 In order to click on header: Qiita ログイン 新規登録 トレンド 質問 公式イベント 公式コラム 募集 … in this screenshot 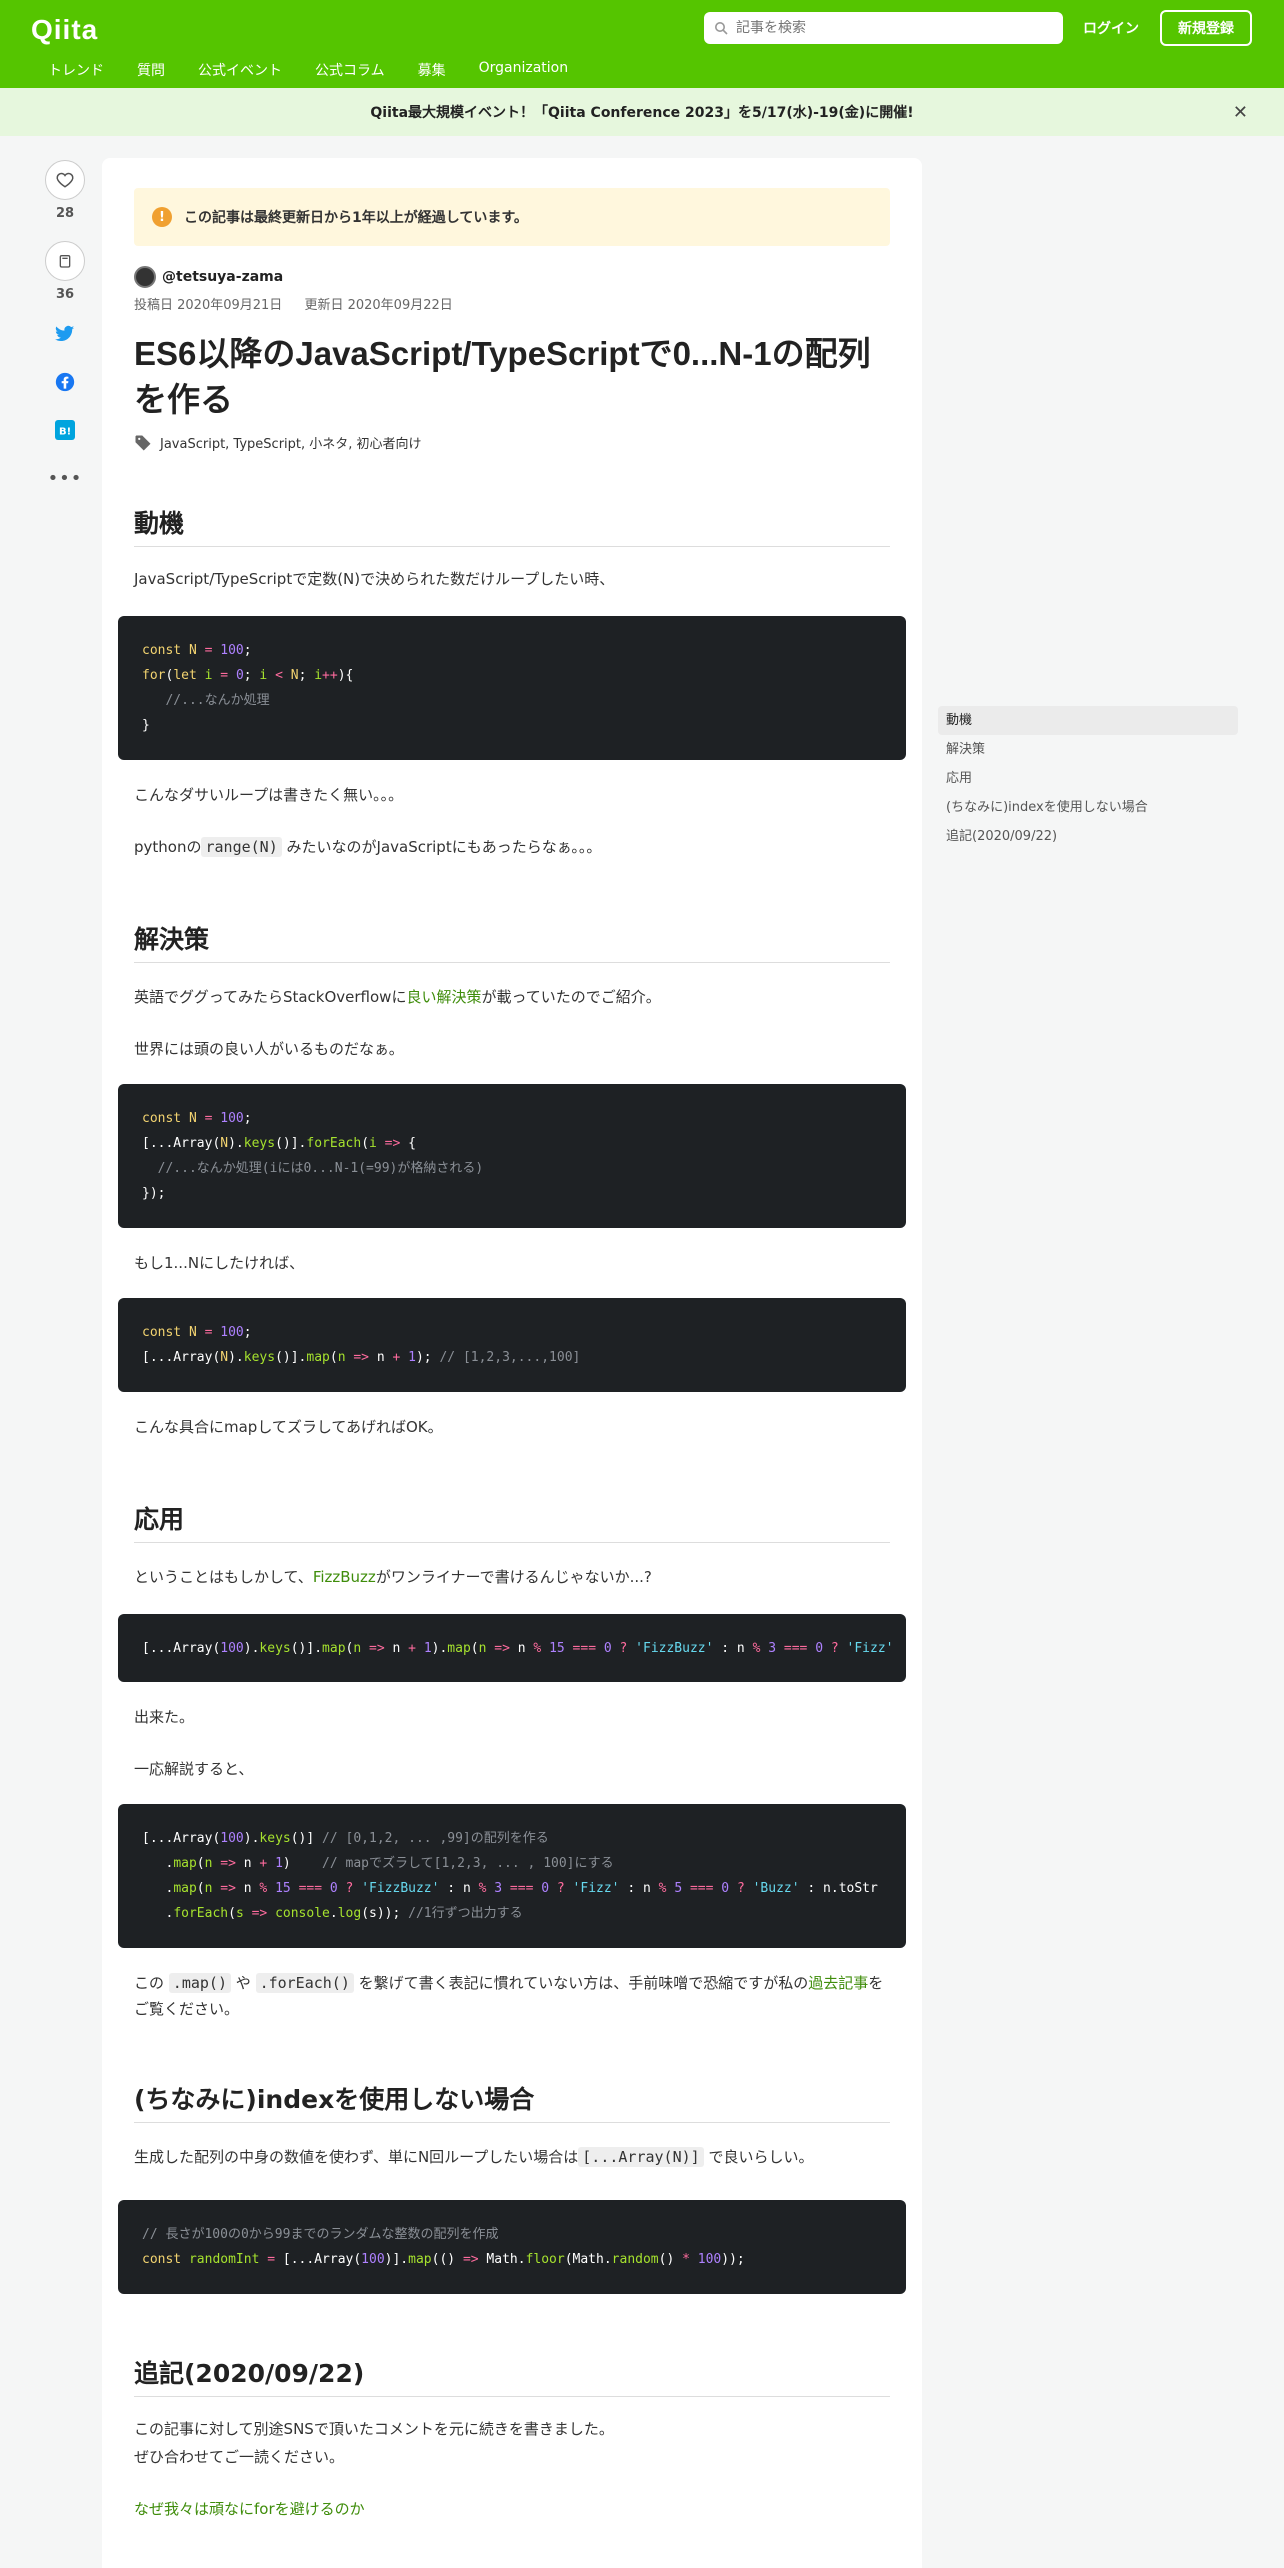, I will do `click(642, 44)`.